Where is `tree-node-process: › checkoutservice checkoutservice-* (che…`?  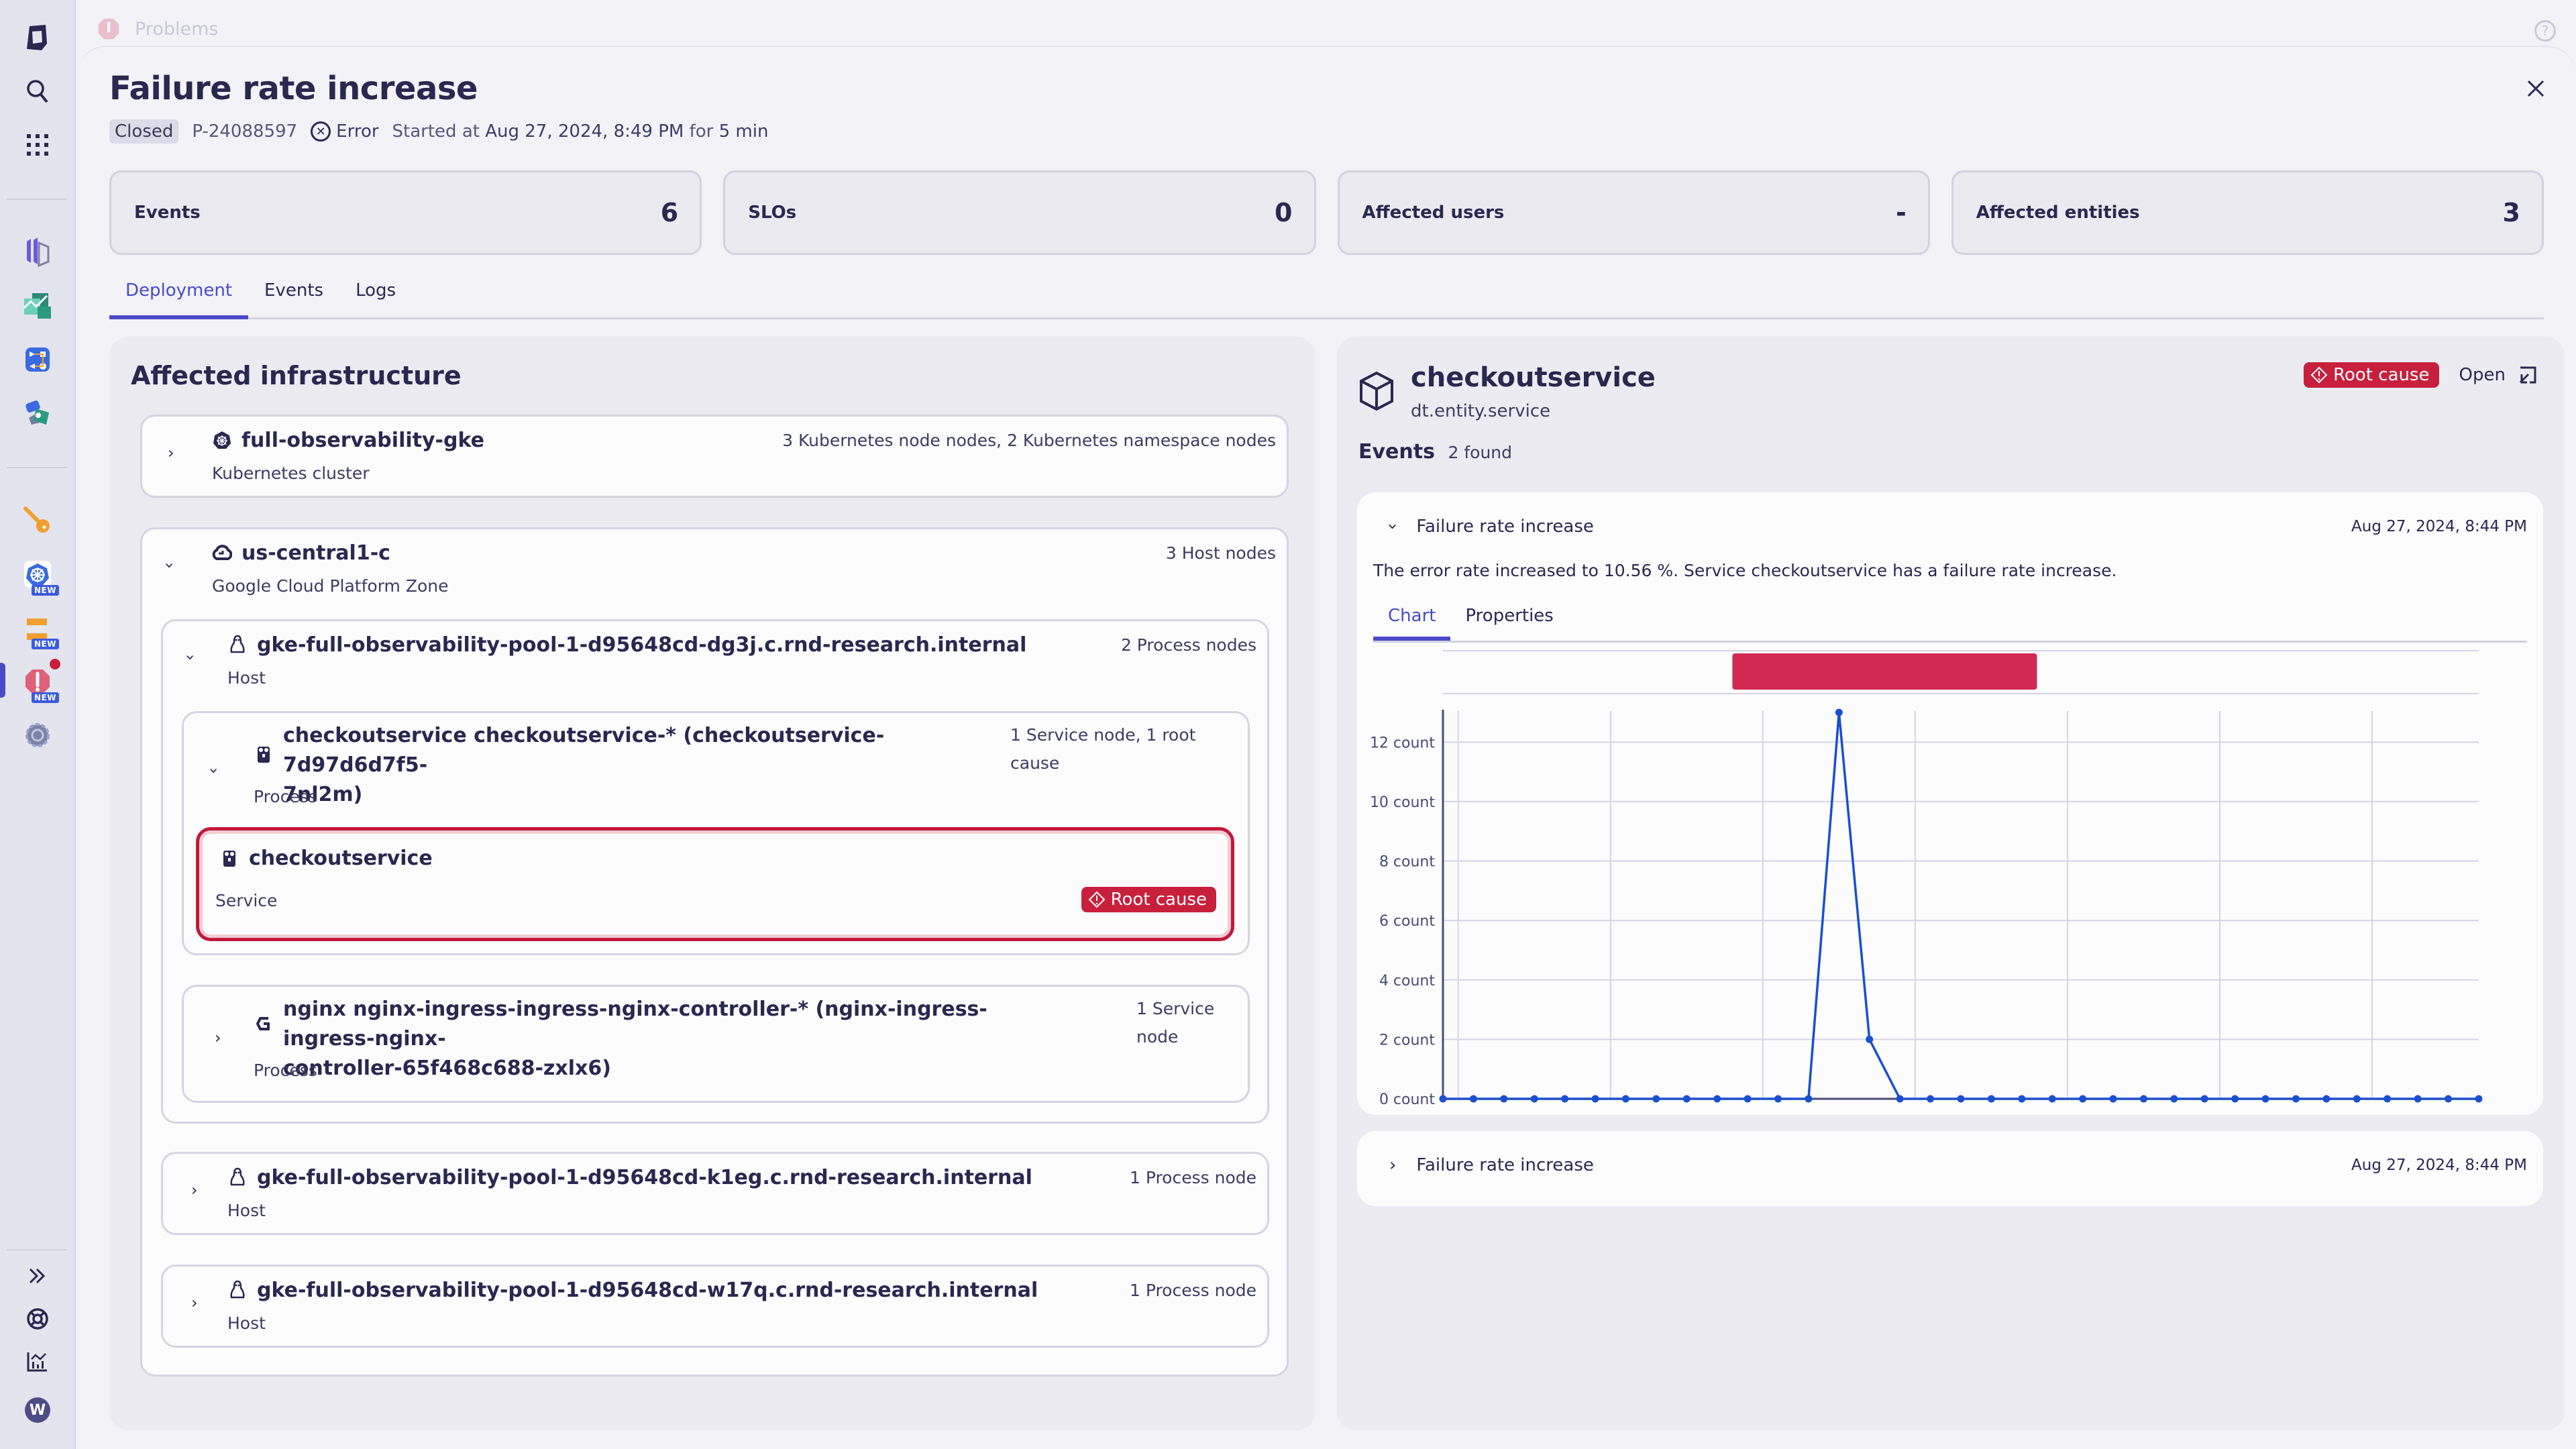
tree-node-process: › checkoutservice checkoutservice-* (che… is located at coordinates (716, 833).